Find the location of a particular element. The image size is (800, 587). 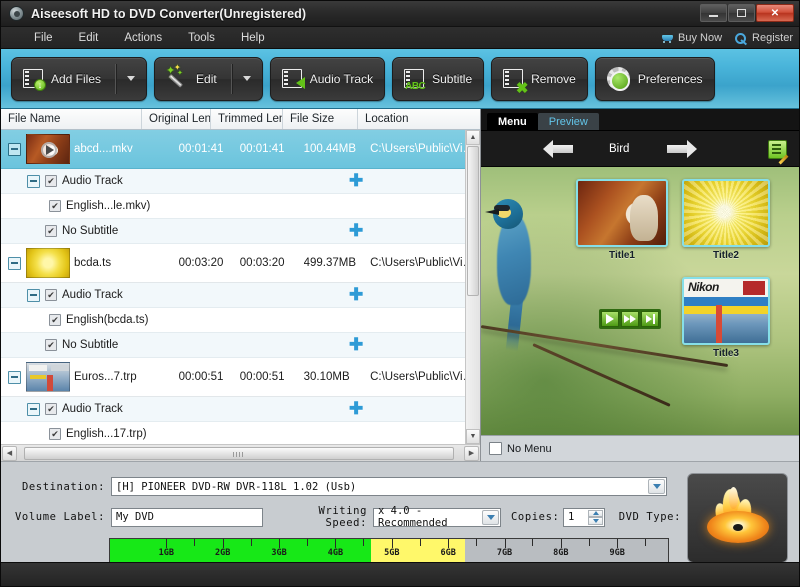

menu-item-help: Help is located at coordinates (253, 38).